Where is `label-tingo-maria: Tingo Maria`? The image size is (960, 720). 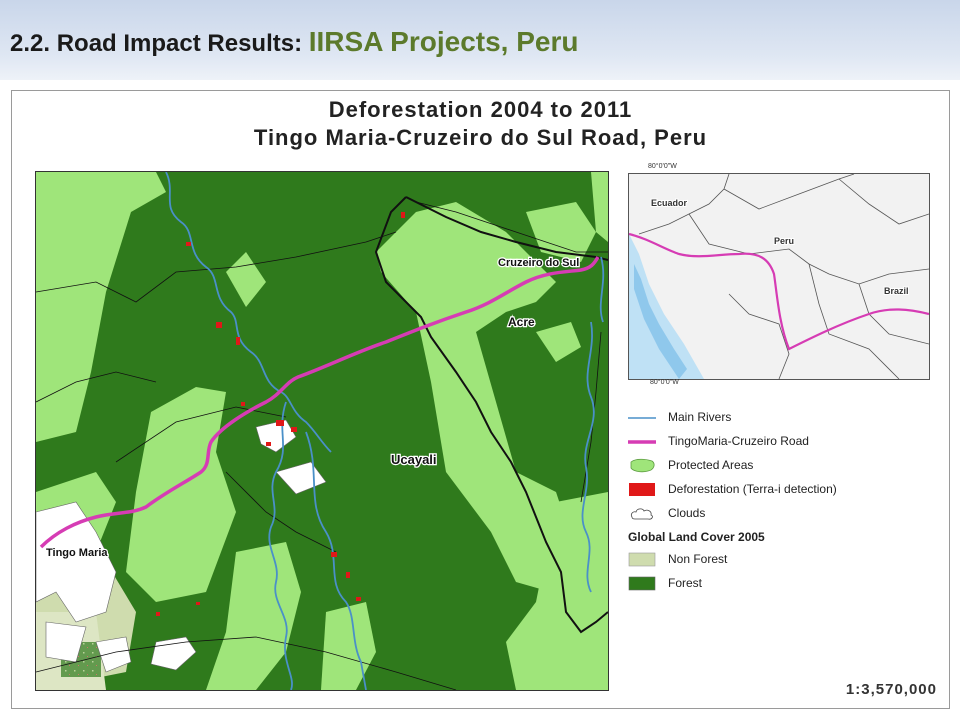 label-tingo-maria: Tingo Maria is located at coordinates (77, 553).